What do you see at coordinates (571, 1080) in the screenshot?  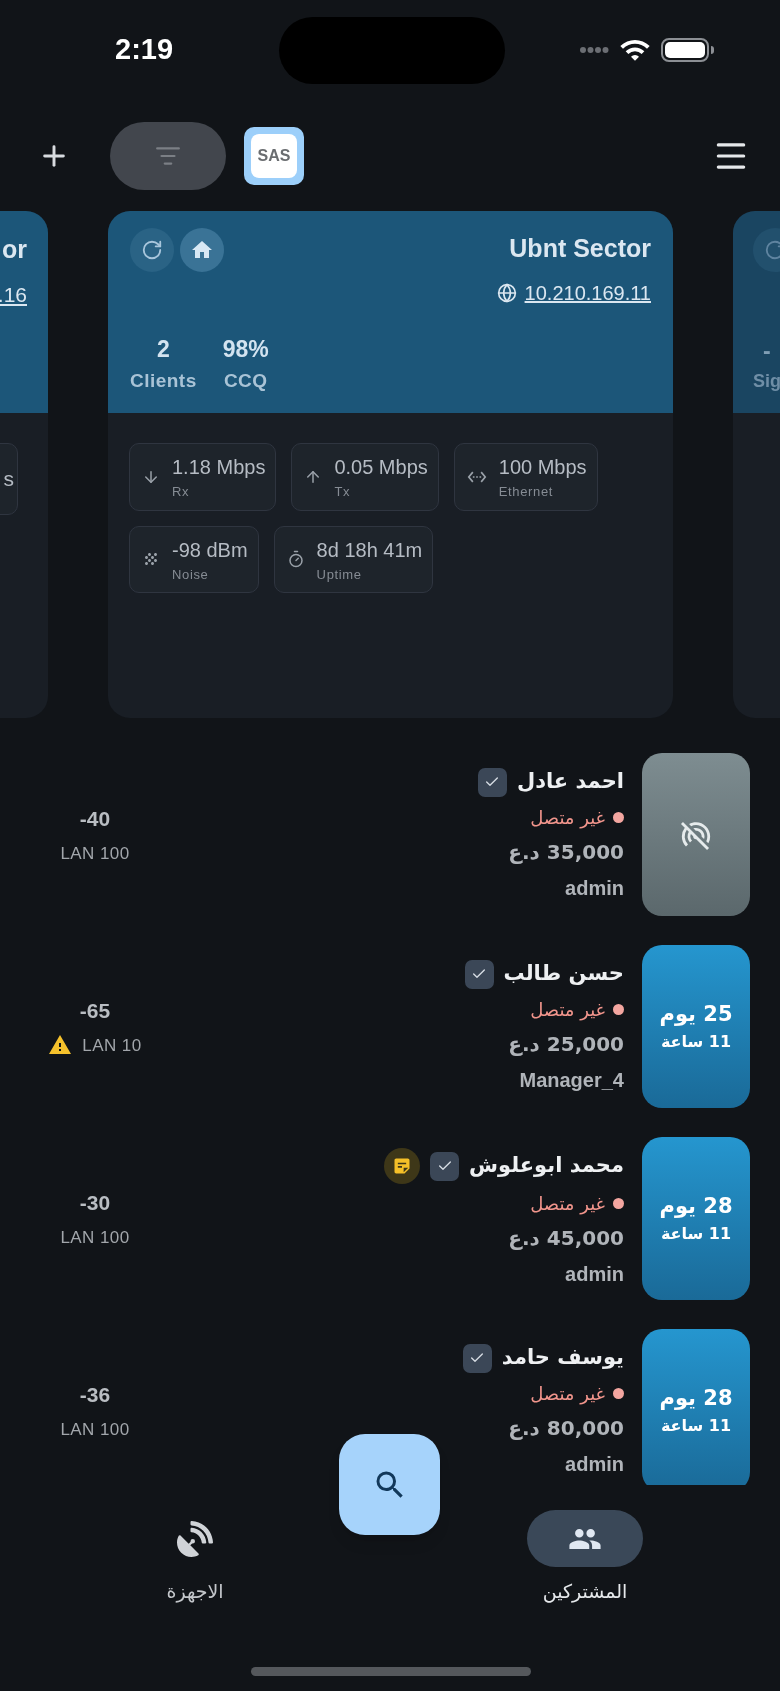 I see `manager-name: Manager_4` at bounding box center [571, 1080].